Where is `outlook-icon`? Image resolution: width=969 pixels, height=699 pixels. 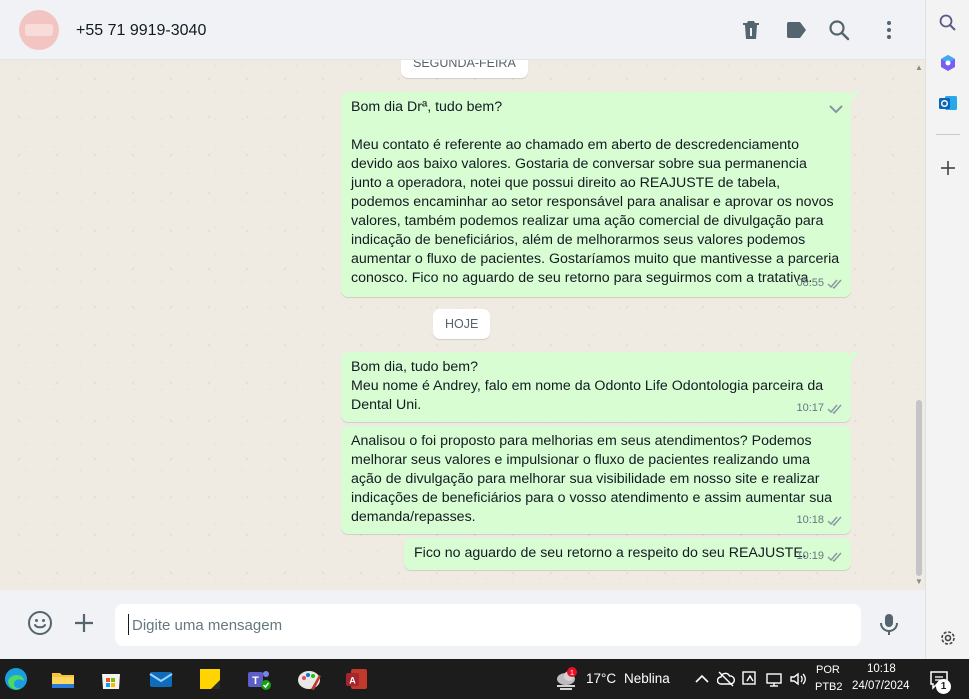
outlook-icon is located at coordinates (948, 103).